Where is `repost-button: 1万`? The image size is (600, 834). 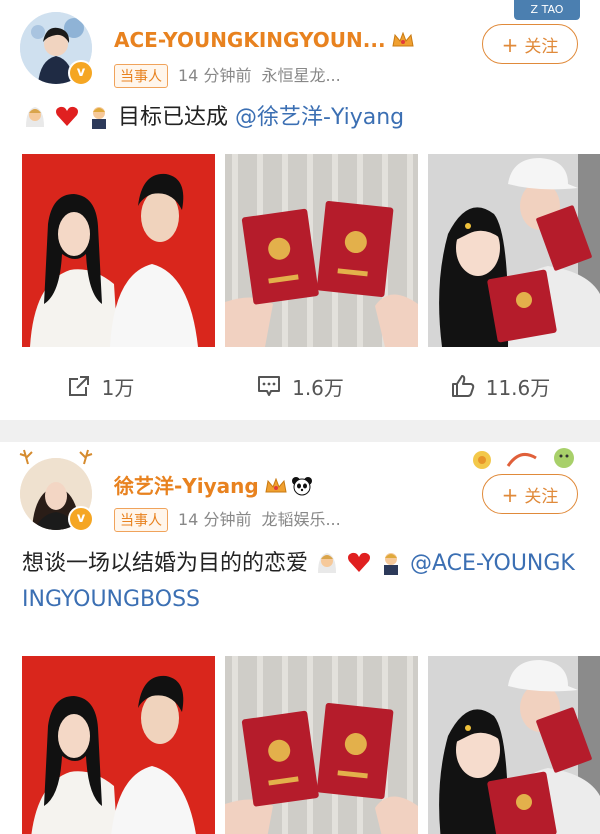
repost-button: 1万 is located at coordinates (100, 386).